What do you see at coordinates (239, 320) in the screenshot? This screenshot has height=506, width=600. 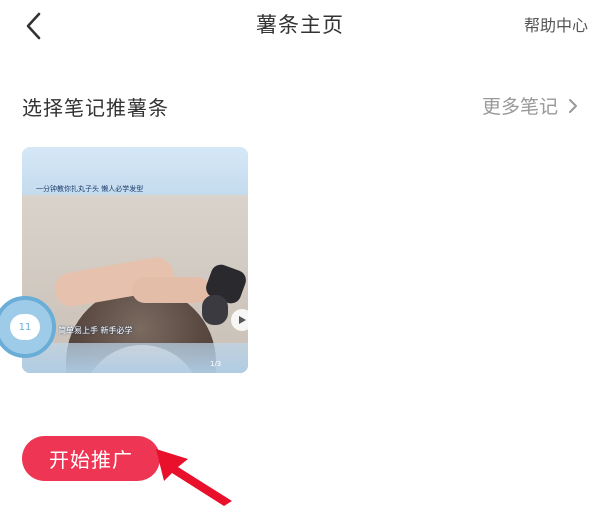 I see `play-icon` at bounding box center [239, 320].